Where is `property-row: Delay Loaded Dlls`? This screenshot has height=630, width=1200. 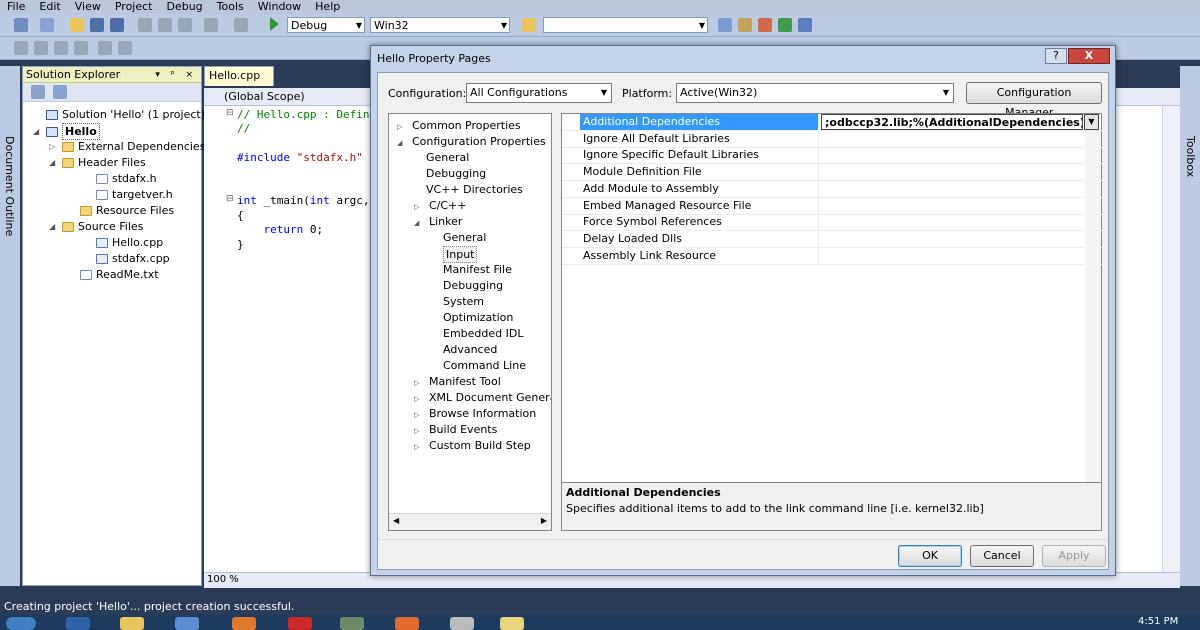
property-row: Delay Loaded Dlls is located at coordinates (832, 239).